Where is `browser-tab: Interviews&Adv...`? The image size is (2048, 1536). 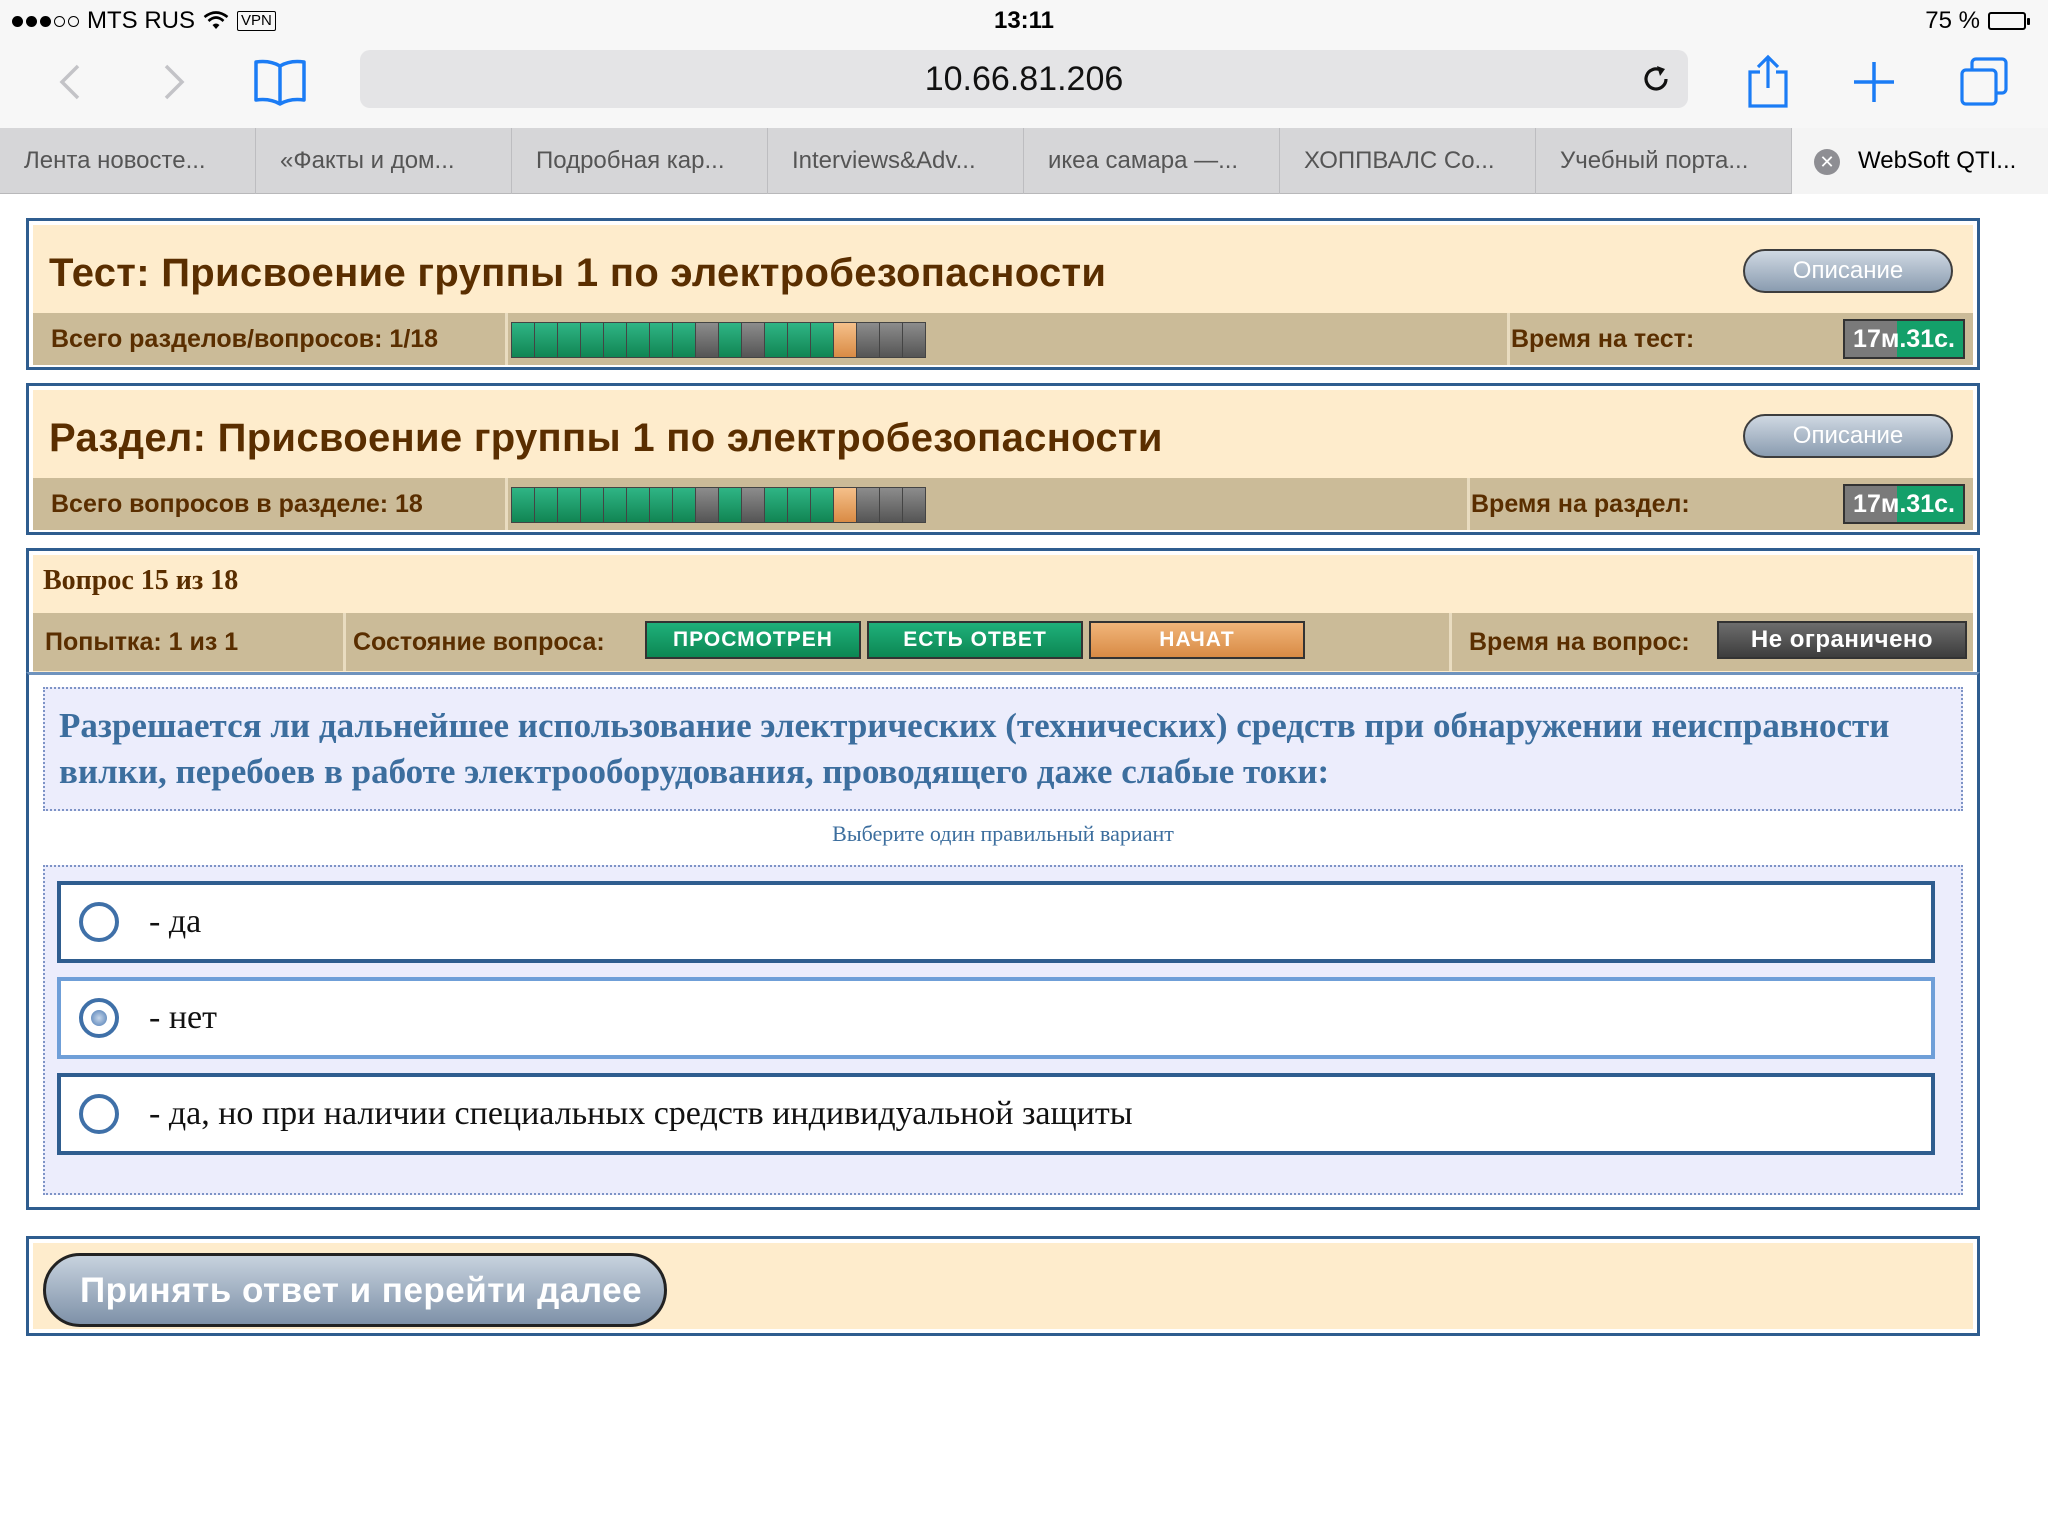
browser-tab: Interviews&Adv... is located at coordinates (896, 161).